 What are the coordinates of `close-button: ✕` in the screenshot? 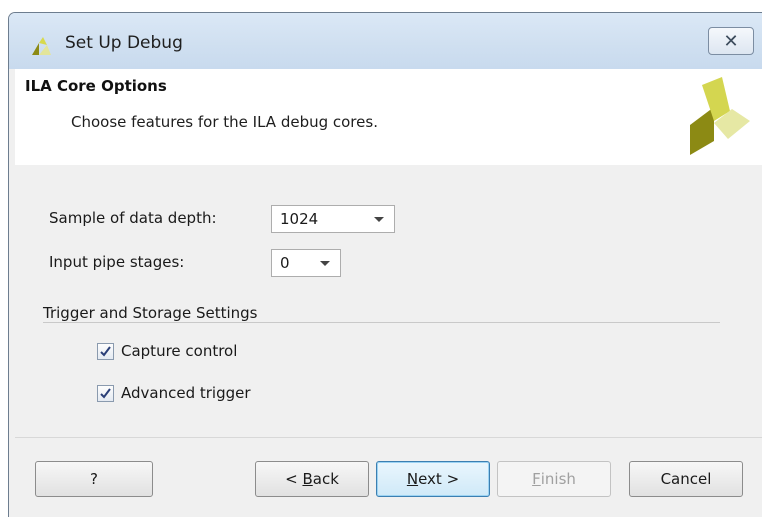 It's located at (731, 41).